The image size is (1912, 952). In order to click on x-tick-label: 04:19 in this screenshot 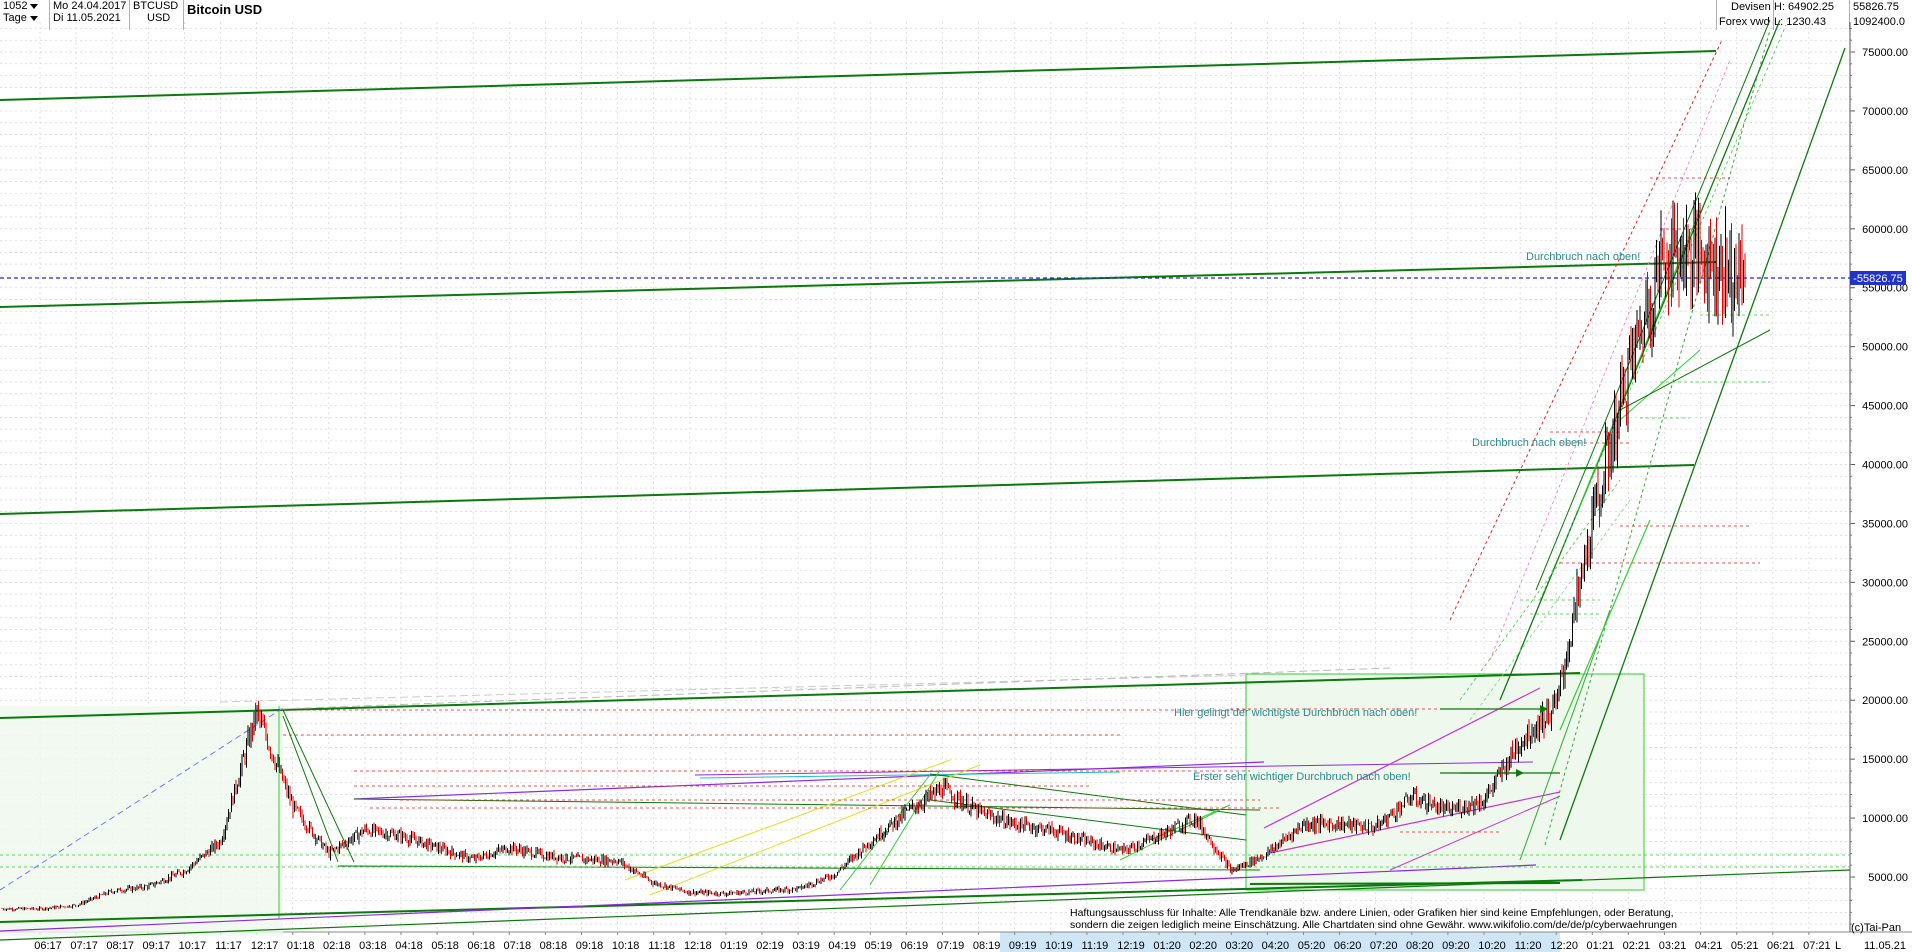, I will do `click(842, 946)`.